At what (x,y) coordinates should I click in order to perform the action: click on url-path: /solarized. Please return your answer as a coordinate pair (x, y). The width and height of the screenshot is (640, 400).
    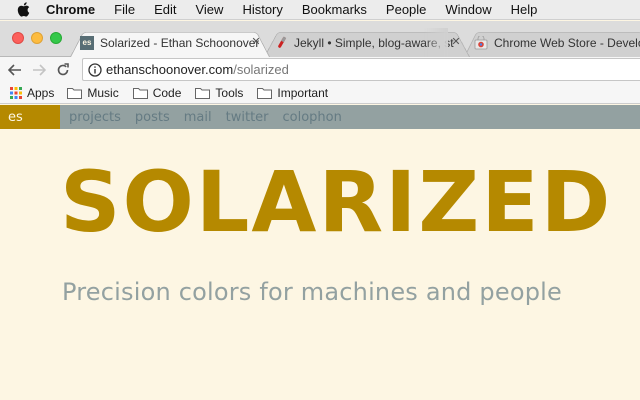
    Looking at the image, I should click on (261, 69).